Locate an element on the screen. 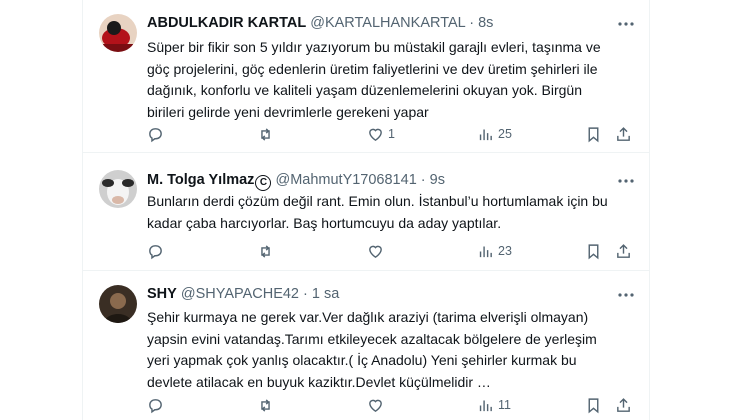 The image size is (730, 420). author-name: SHY is located at coordinates (162, 294).